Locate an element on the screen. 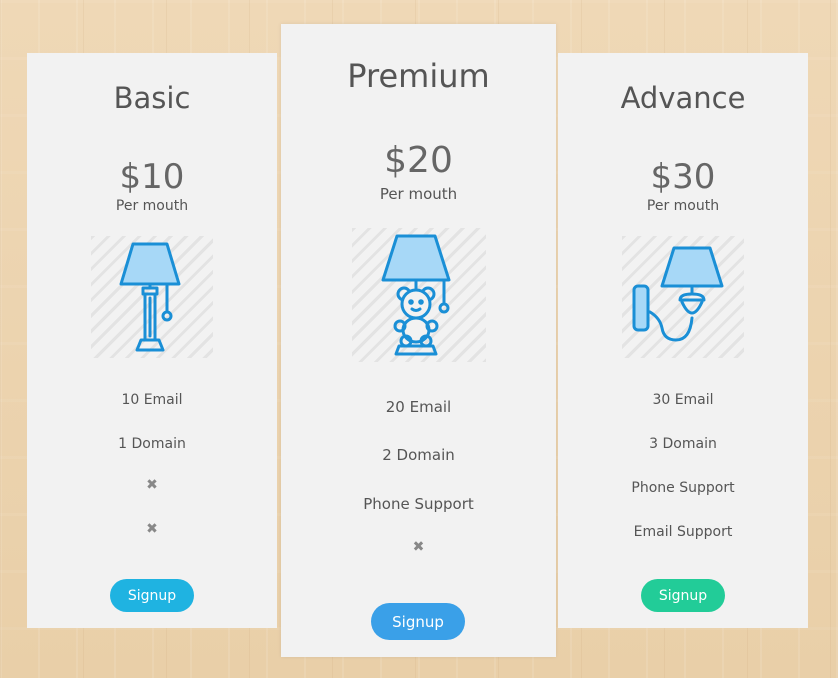  plan-title: Advance is located at coordinates (683, 98).